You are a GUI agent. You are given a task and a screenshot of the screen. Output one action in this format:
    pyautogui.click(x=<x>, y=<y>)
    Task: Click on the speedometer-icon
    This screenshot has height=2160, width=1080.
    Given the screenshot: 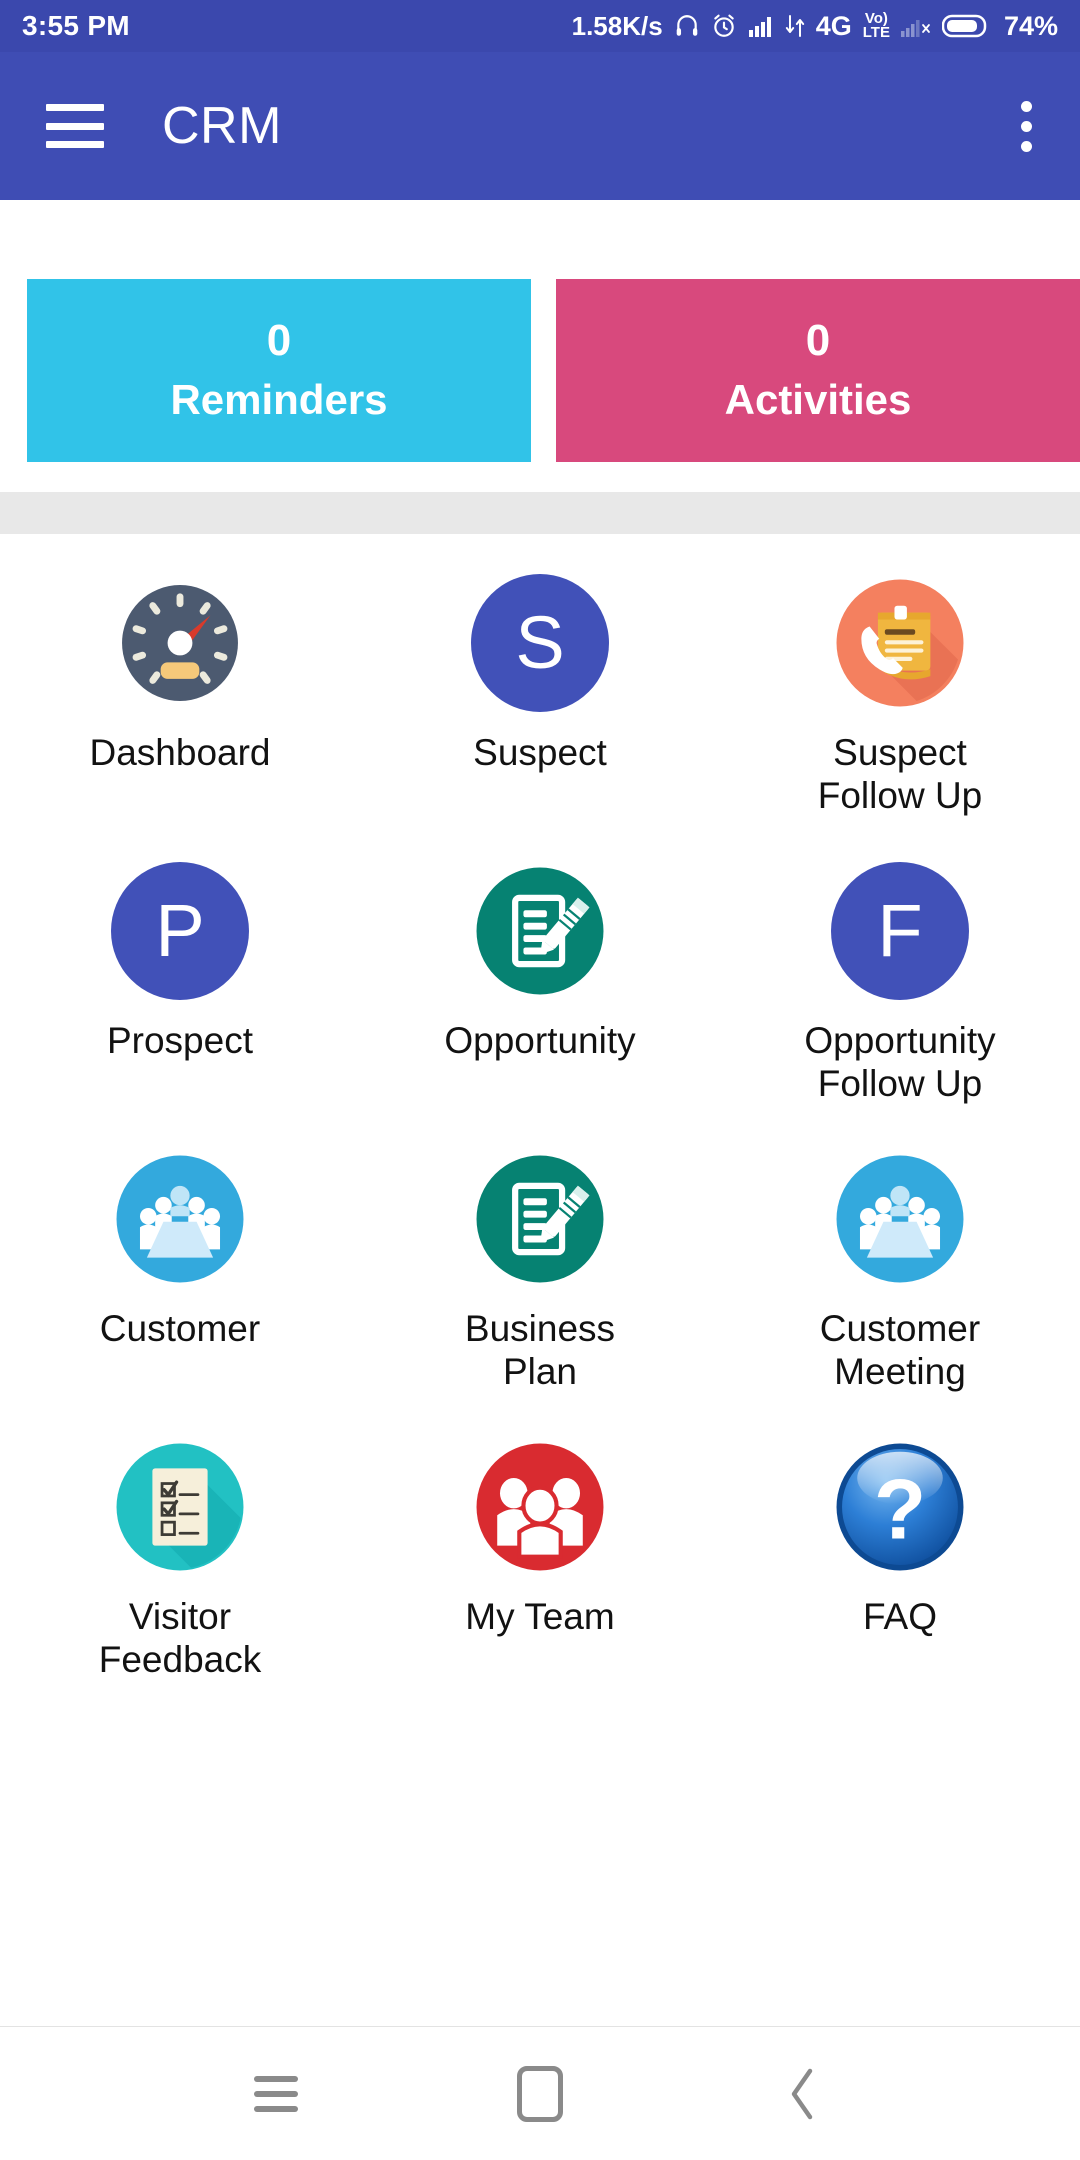 What is the action you would take?
    pyautogui.click(x=180, y=643)
    